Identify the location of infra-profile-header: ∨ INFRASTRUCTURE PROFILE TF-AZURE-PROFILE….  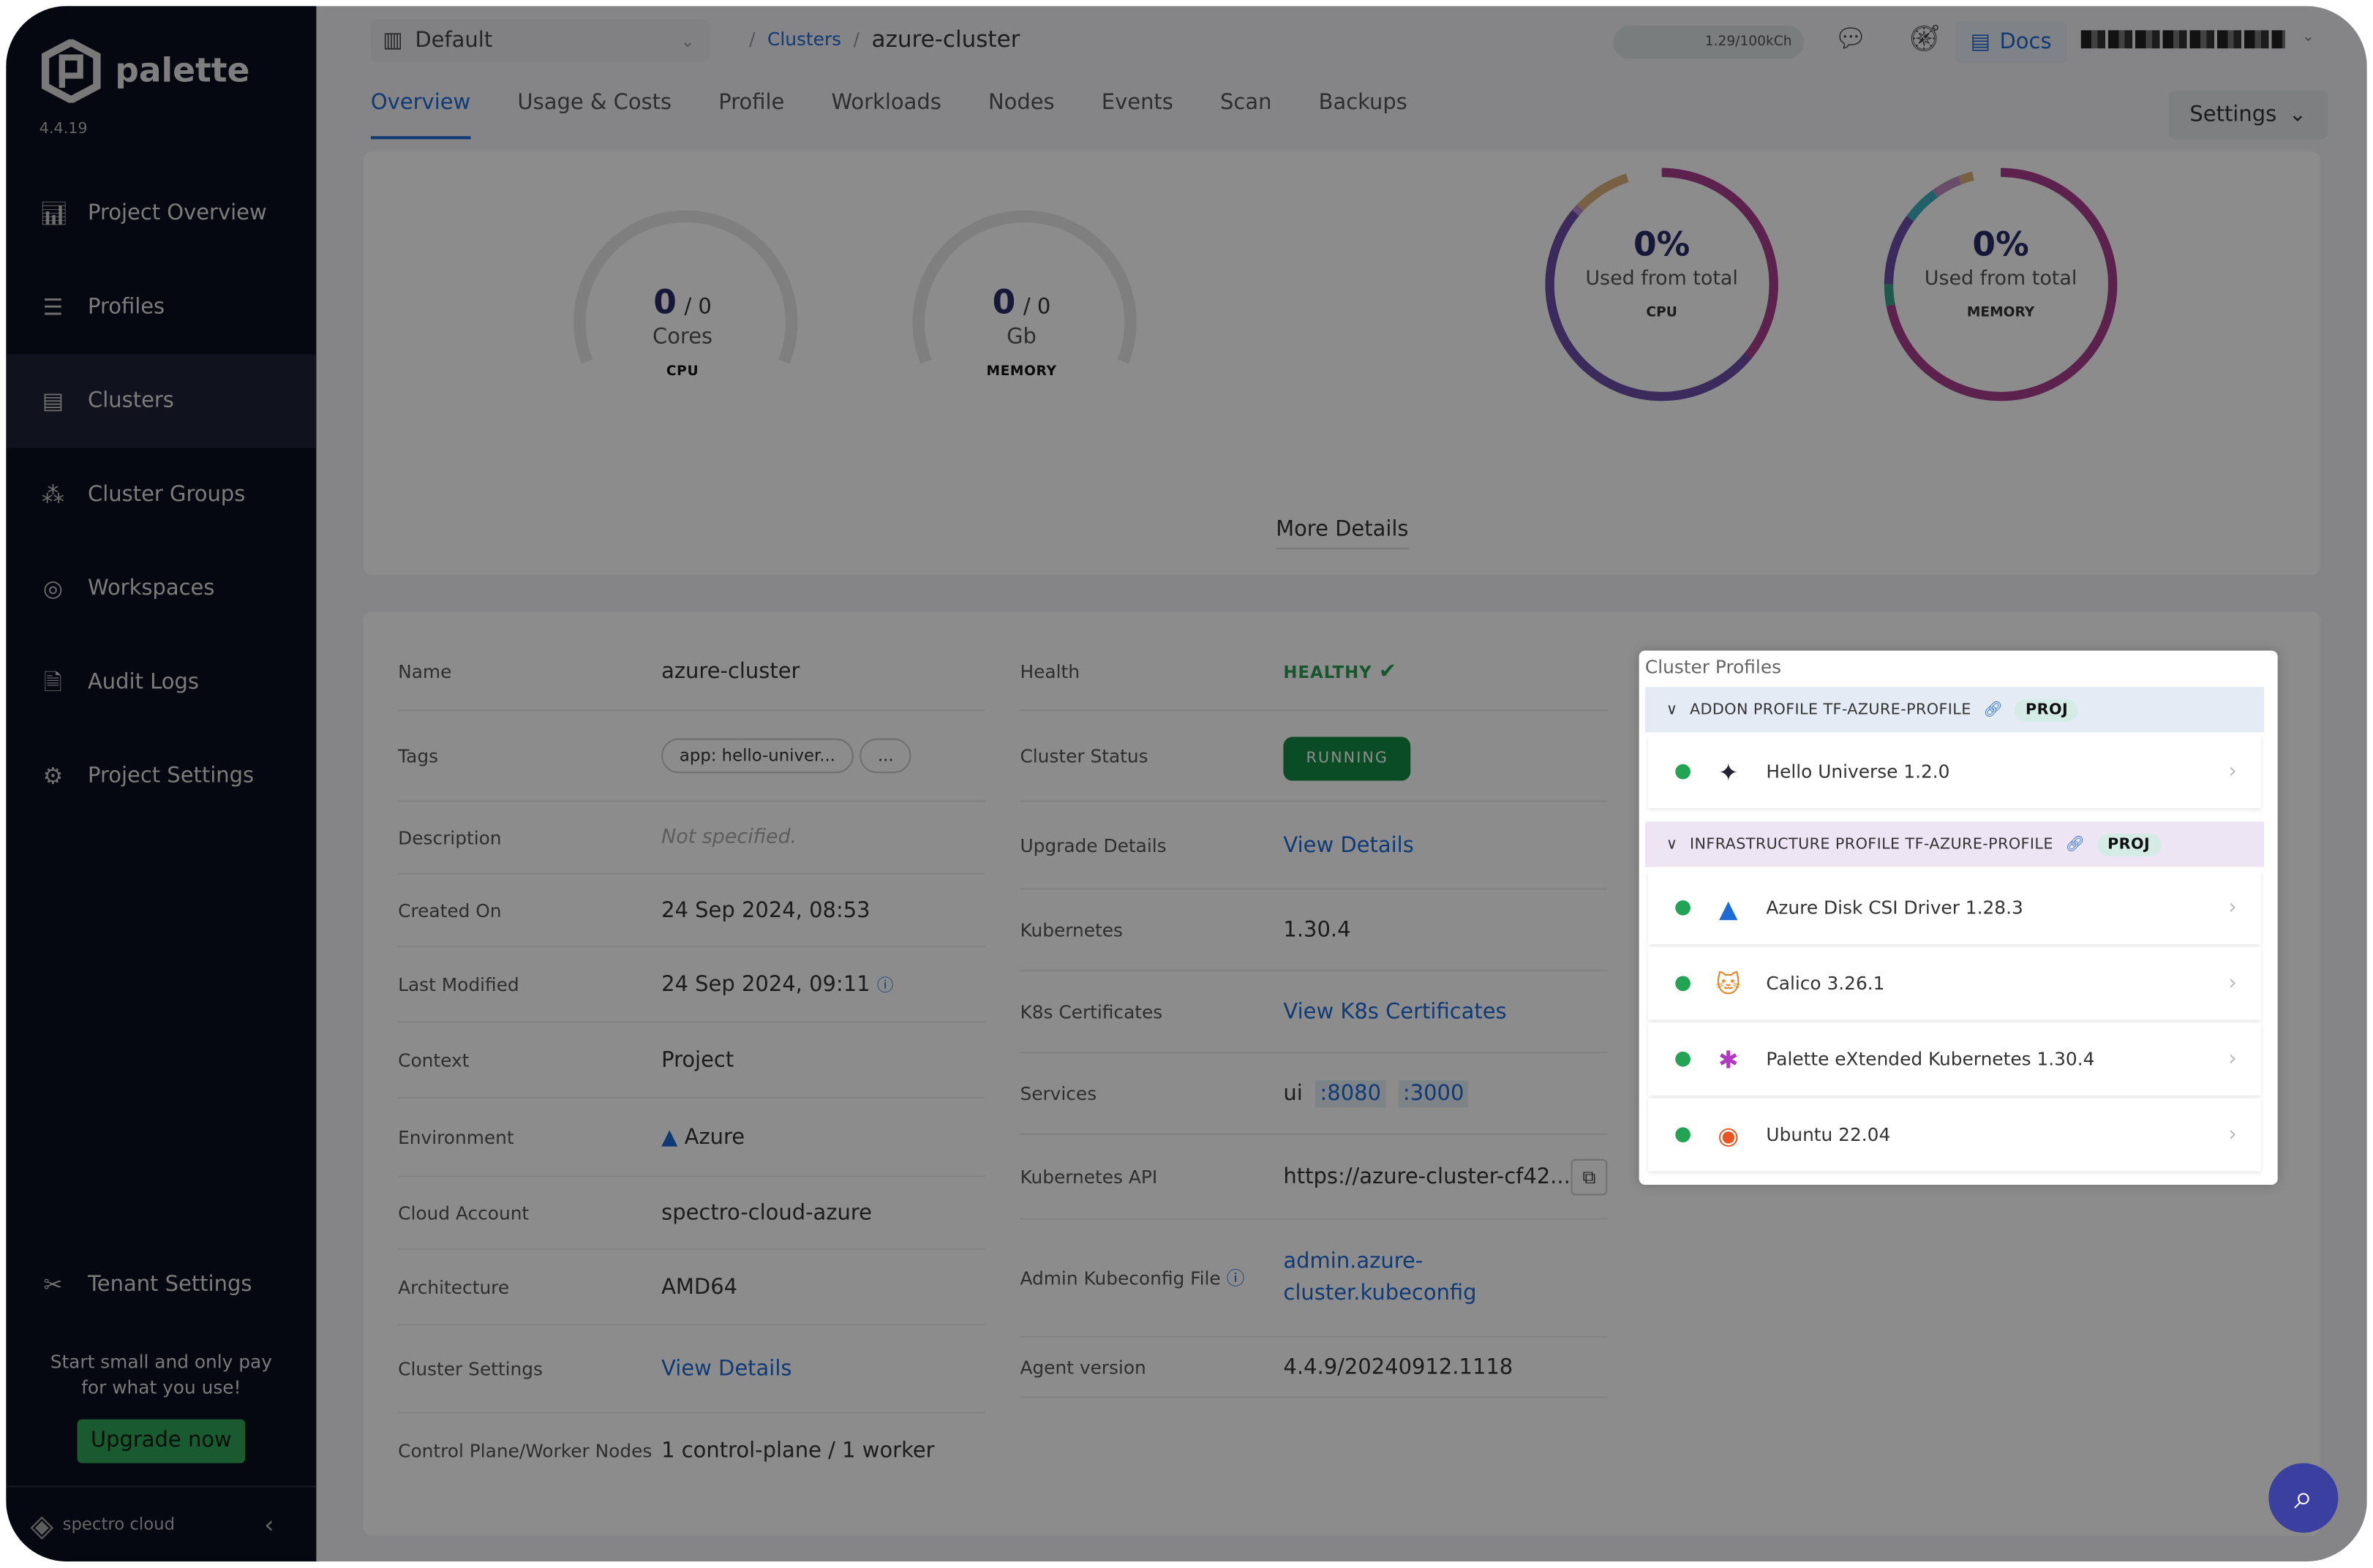
(1955, 844).